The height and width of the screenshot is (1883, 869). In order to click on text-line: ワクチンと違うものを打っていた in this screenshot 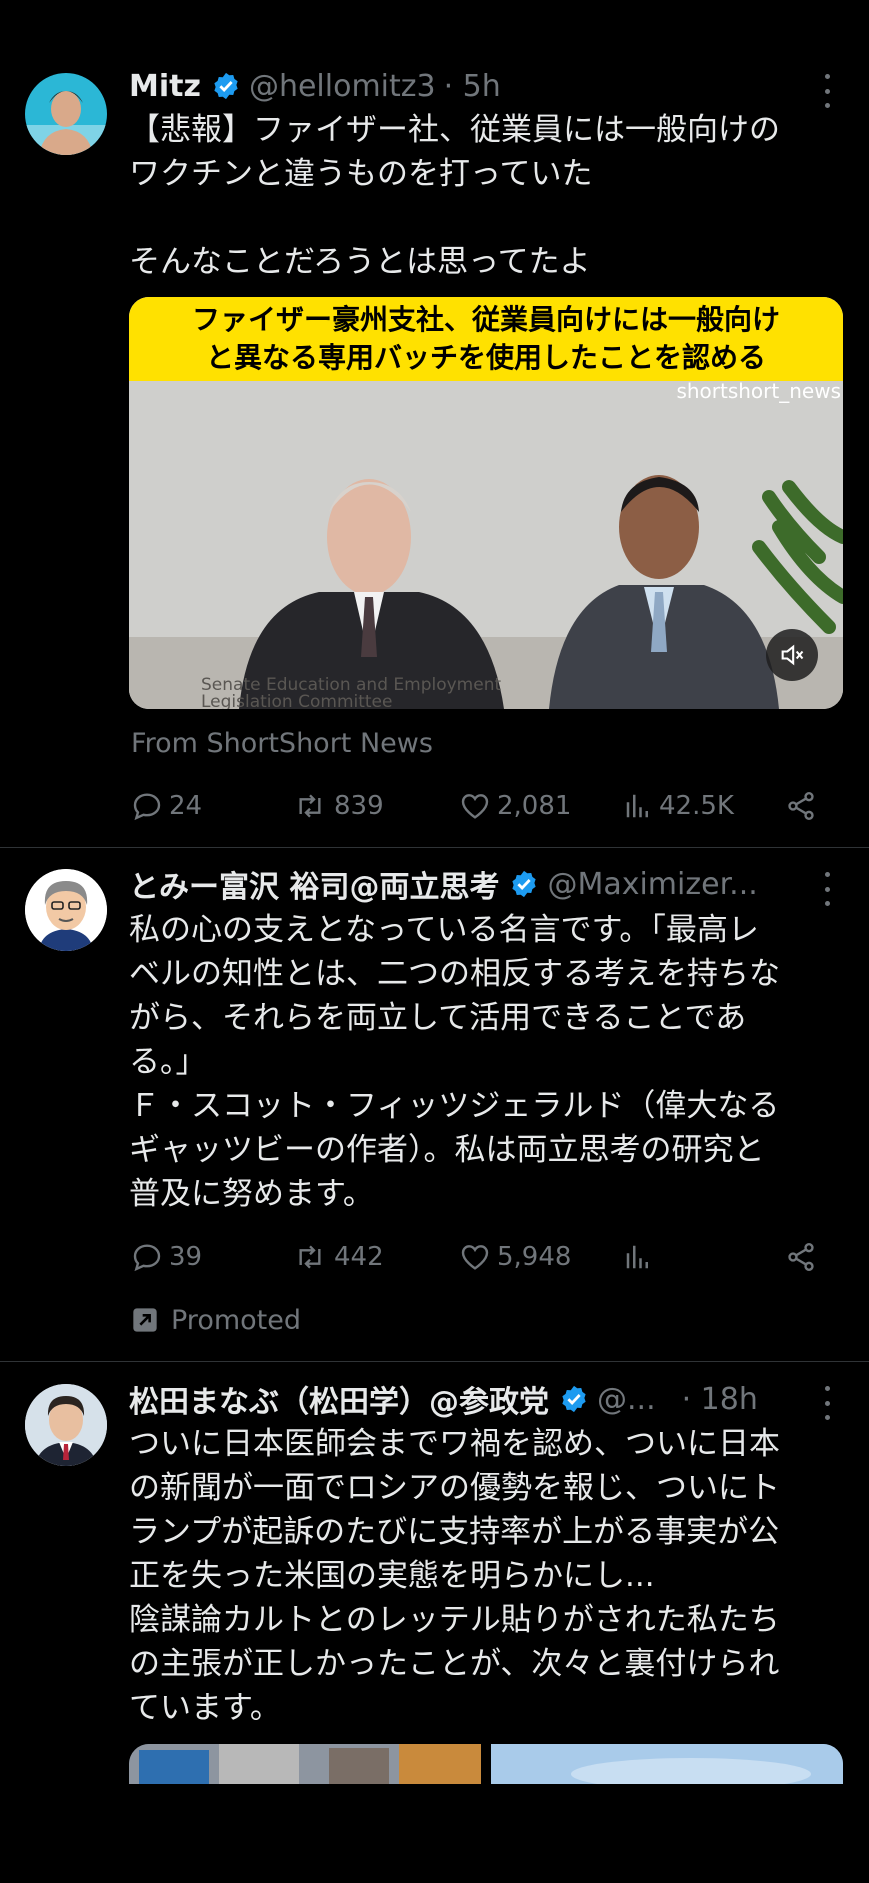, I will do `click(361, 174)`.